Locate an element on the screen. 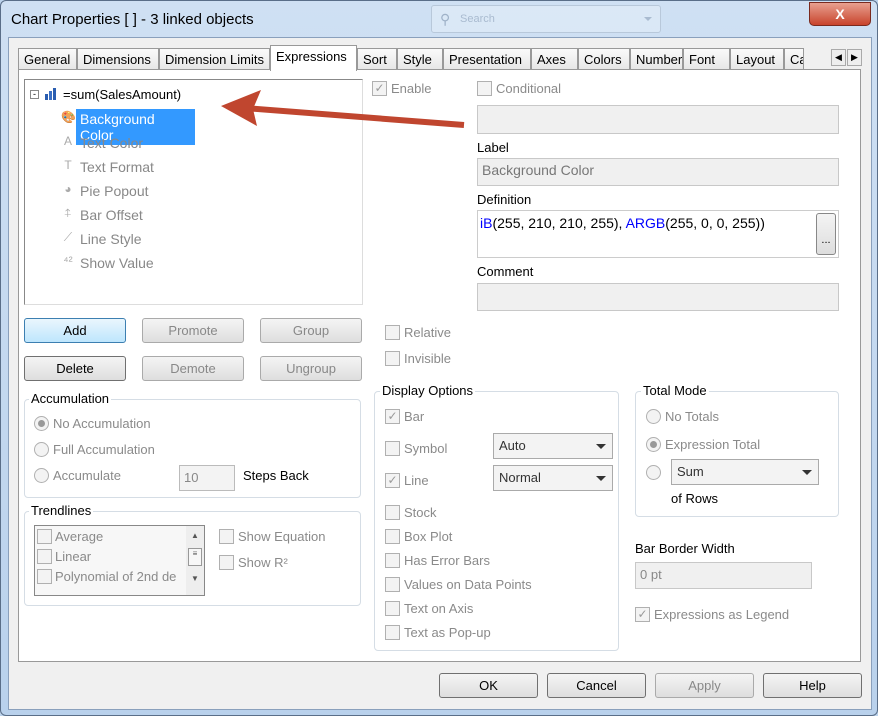 Image resolution: width=878 pixels, height=716 pixels. delete-button: Delete is located at coordinates (75, 368).